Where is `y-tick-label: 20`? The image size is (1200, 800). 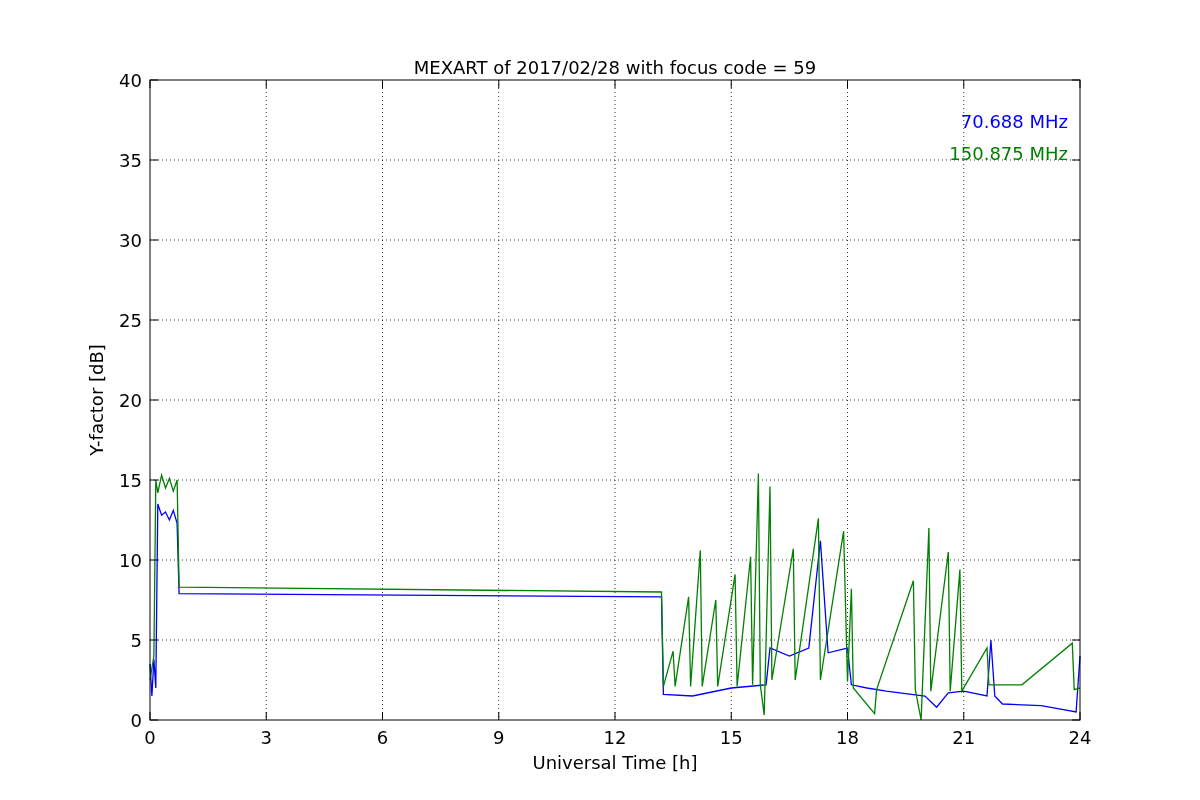
y-tick-label: 20 is located at coordinates (130, 400).